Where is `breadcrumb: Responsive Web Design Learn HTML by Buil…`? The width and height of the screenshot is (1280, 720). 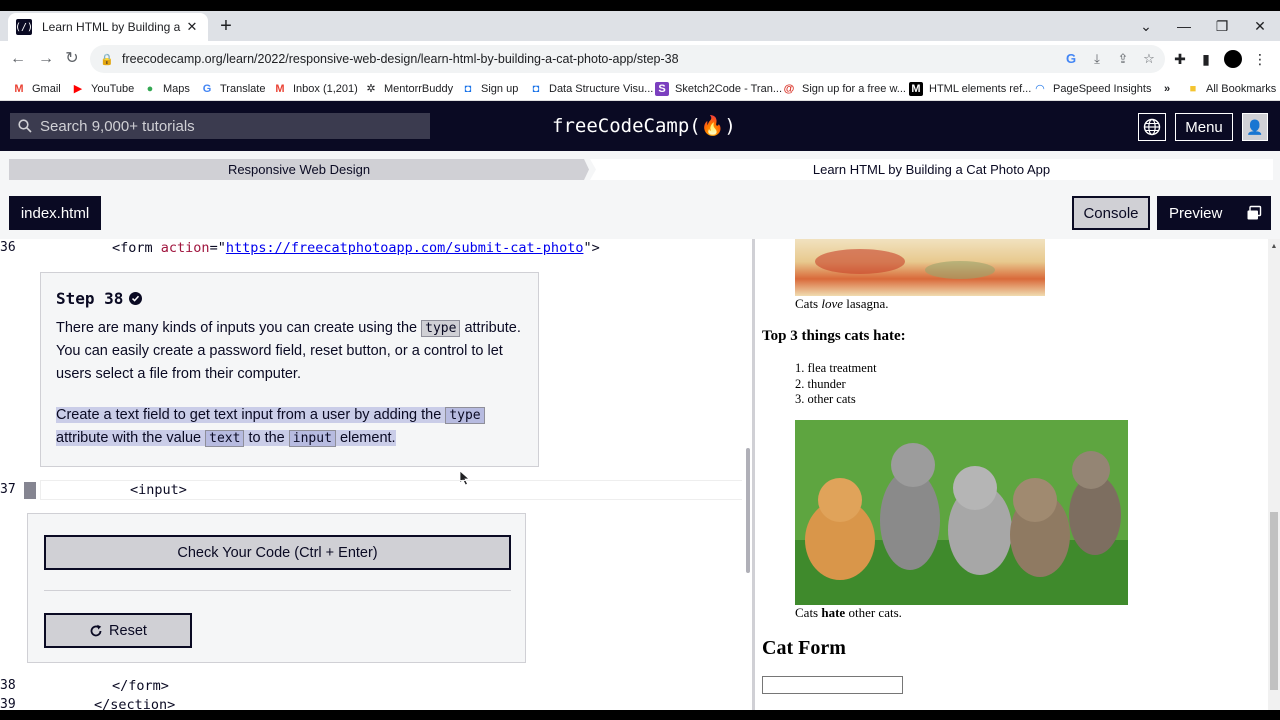
breadcrumb: Responsive Web Design Learn HTML by Buil… is located at coordinates (640, 169).